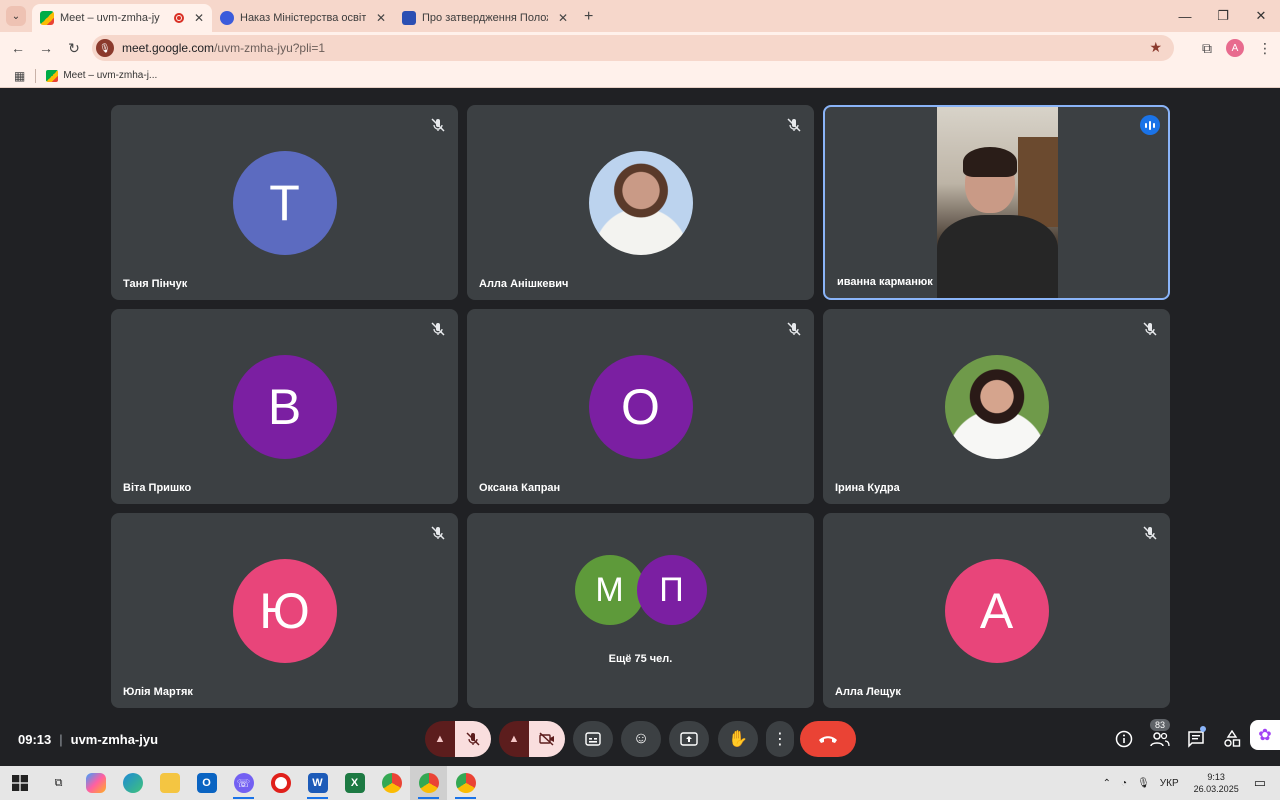 This screenshot has width=1280, height=800. What do you see at coordinates (990, 162) in the screenshot?
I see `video-person-hair` at bounding box center [990, 162].